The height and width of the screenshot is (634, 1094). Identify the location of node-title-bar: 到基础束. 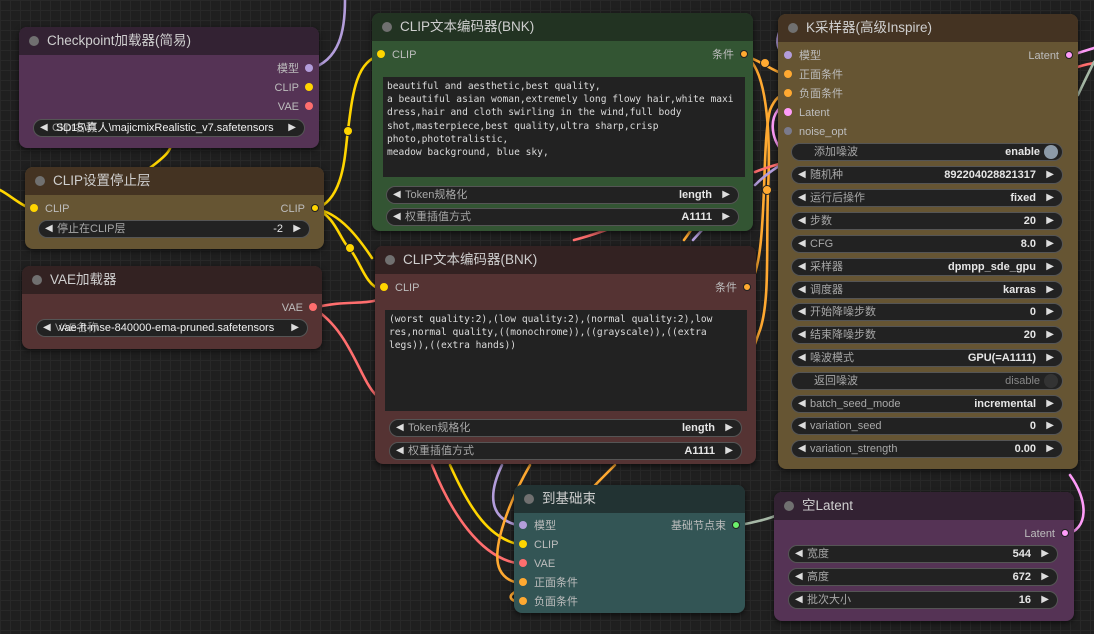
(629, 499).